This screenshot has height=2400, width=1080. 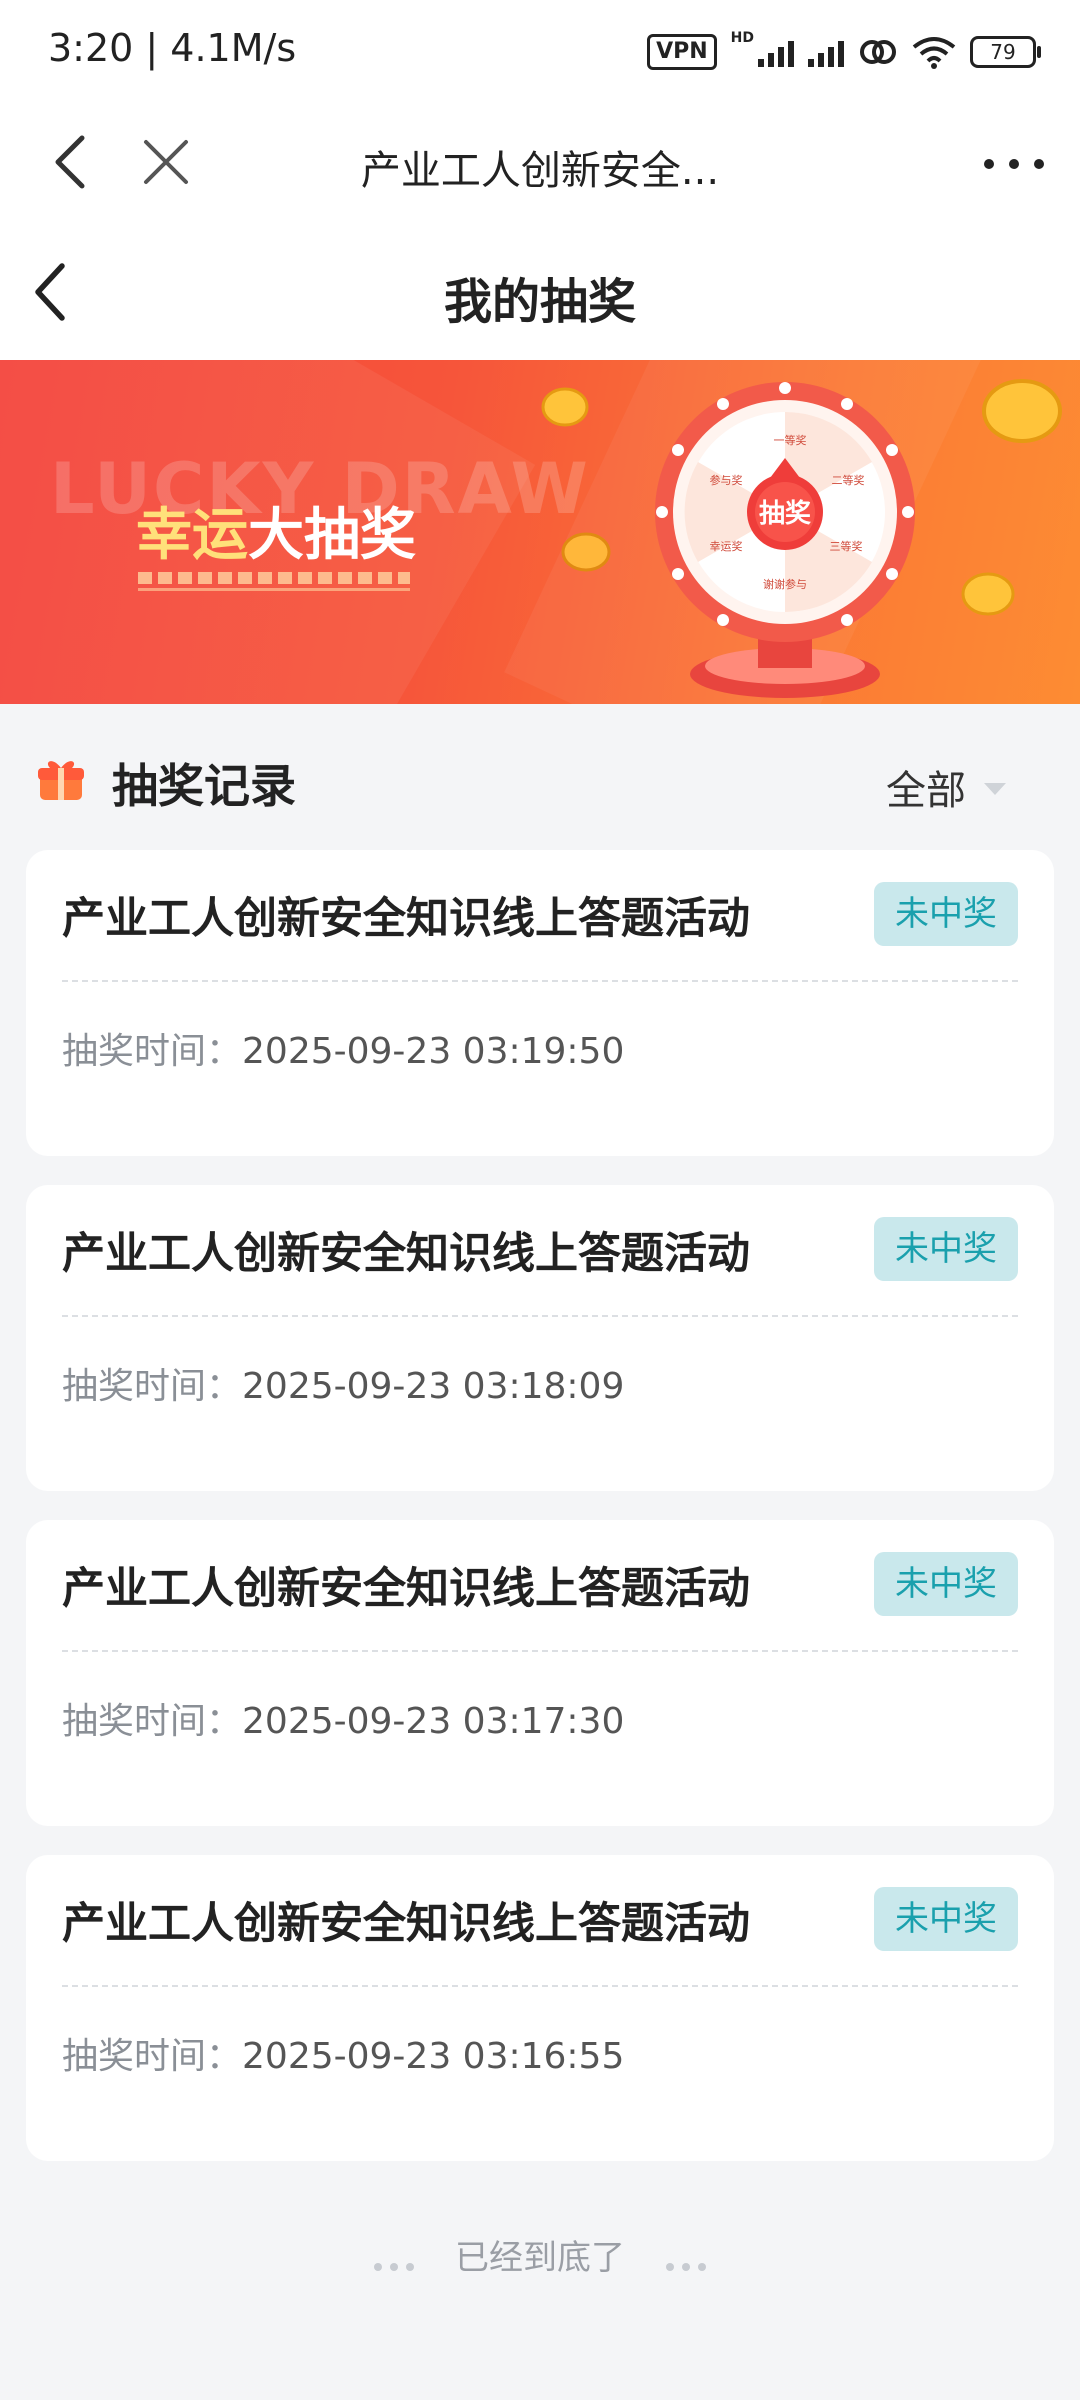 What do you see at coordinates (433, 1386) in the screenshot?
I see `time-value: 2025-09-23 03:18:09` at bounding box center [433, 1386].